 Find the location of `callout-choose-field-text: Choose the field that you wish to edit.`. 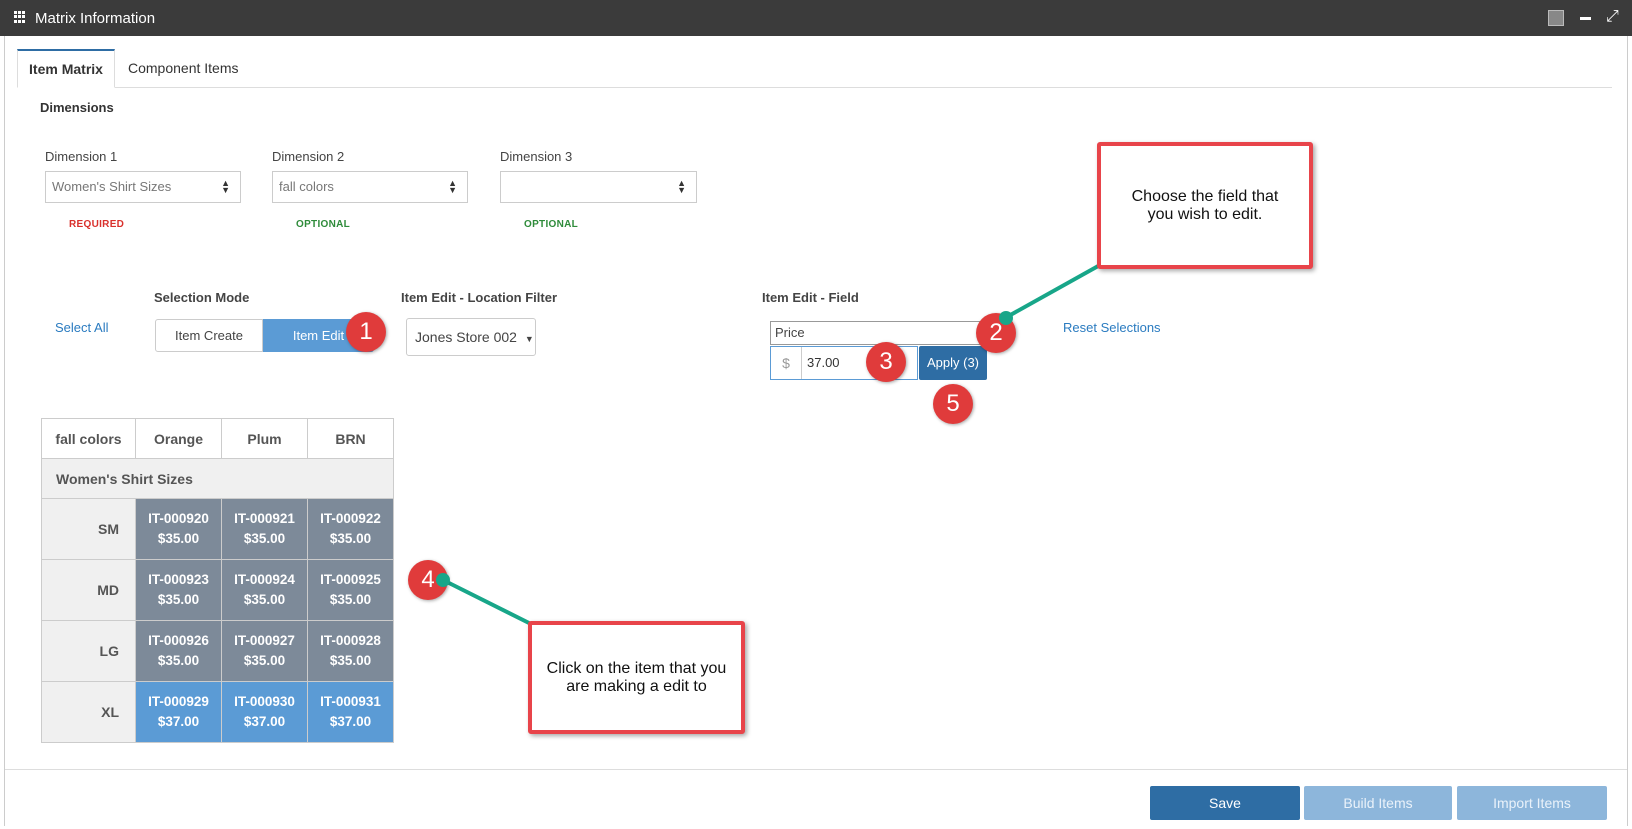

callout-choose-field-text: Choose the field that you wish to edit. is located at coordinates (1205, 205).